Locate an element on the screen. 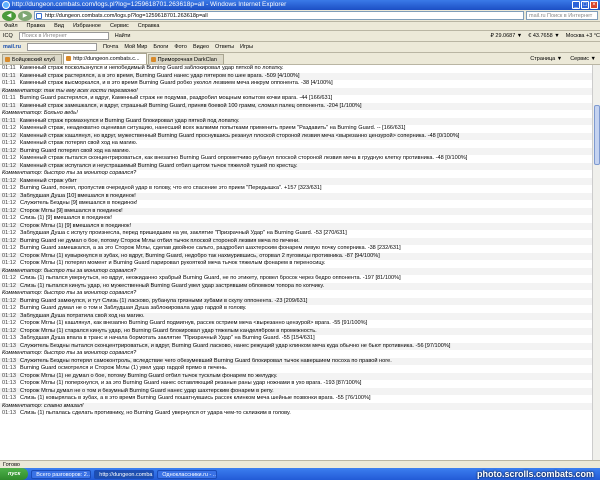  address-search-input: mail.ru Поиск в Интернет is located at coordinates (562, 15).